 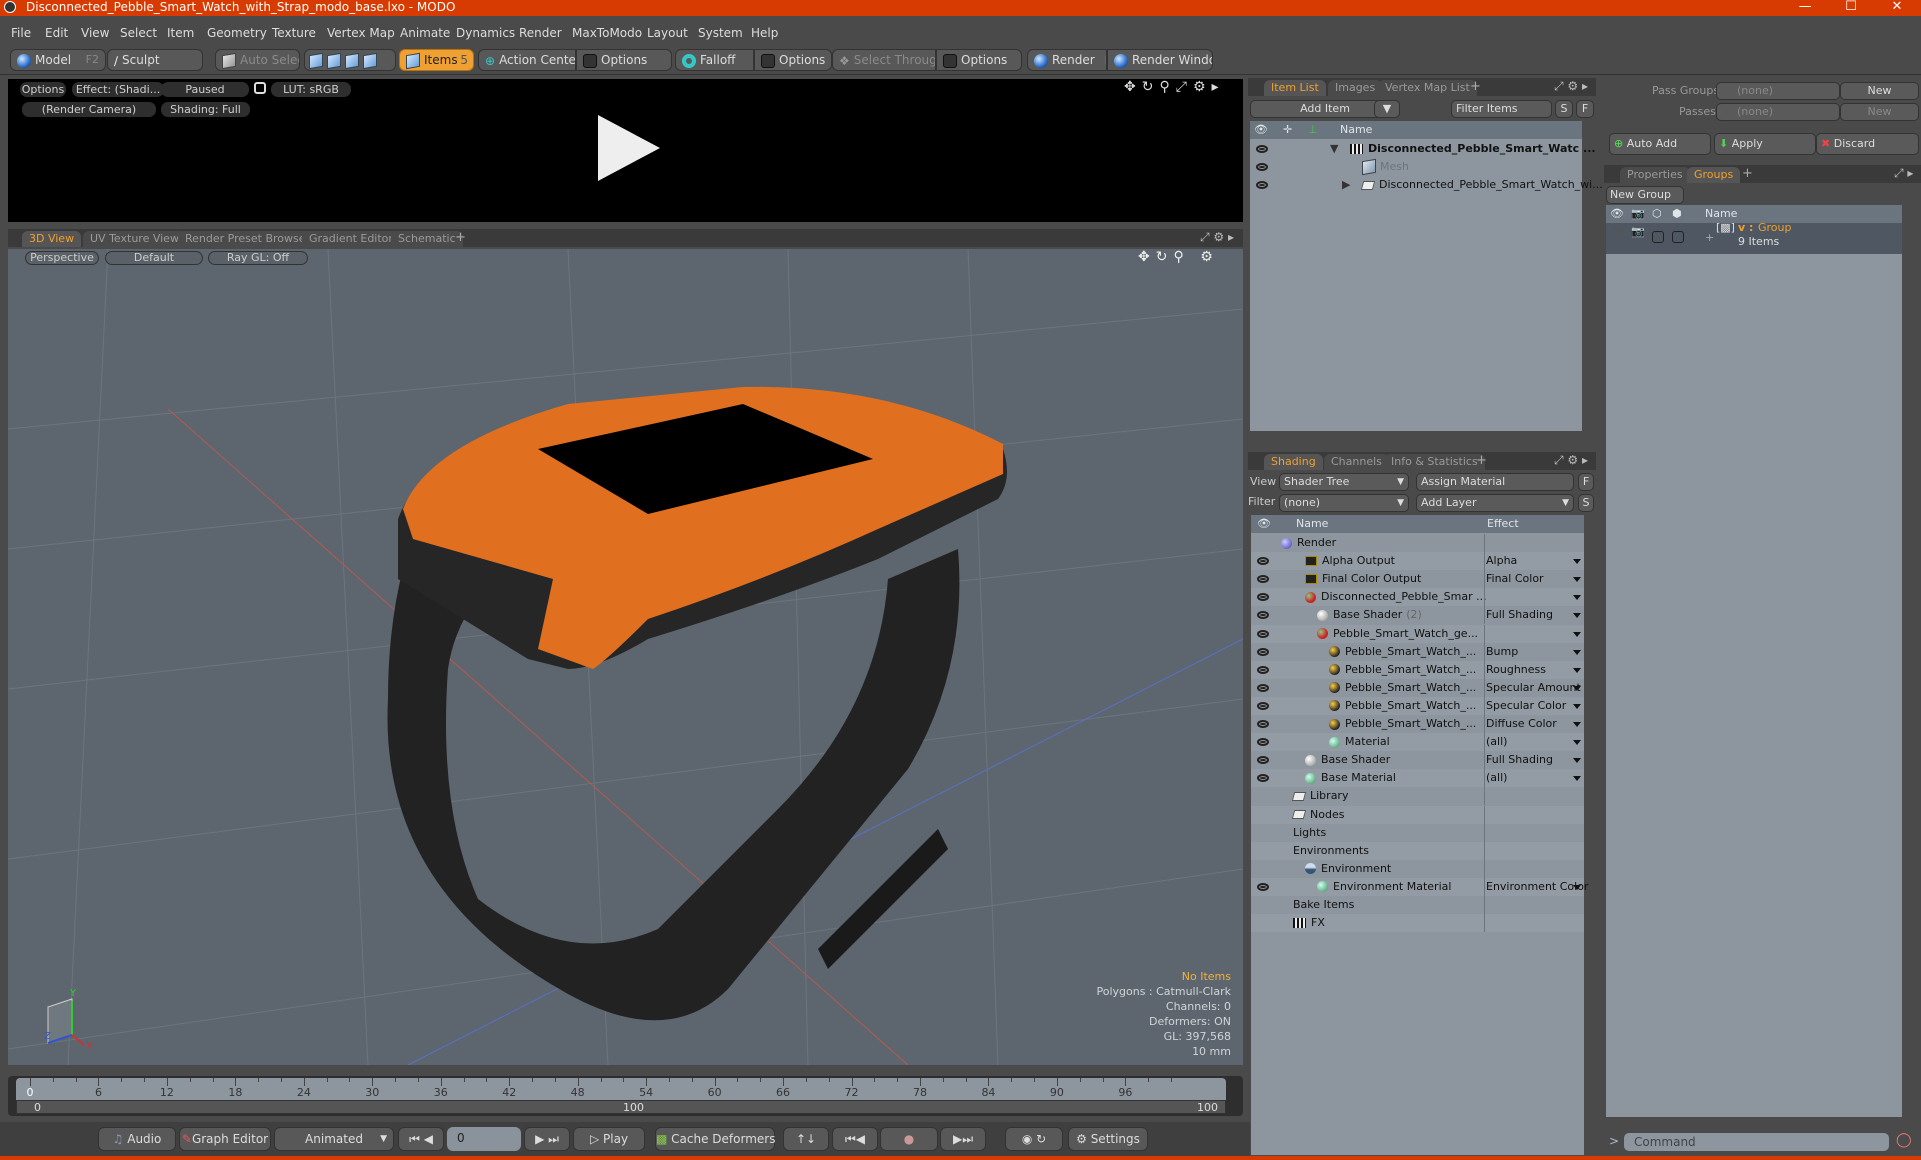 I want to click on lock-checkbox, so click(x=1658, y=237).